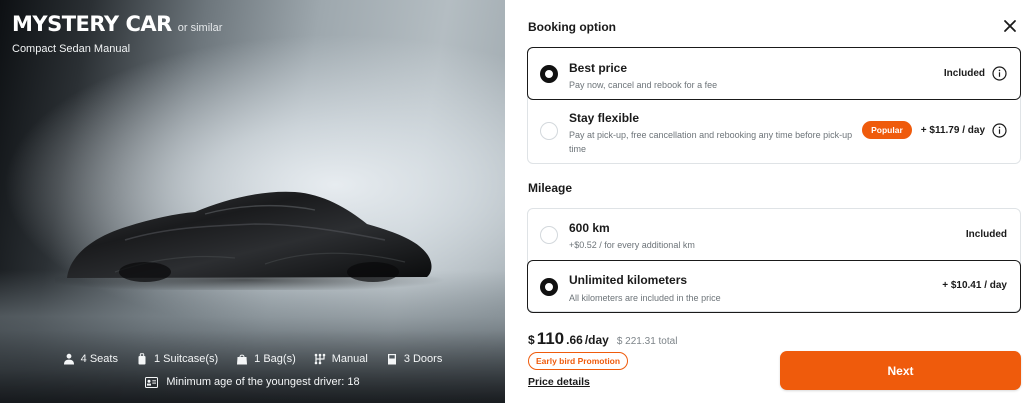  Describe the element at coordinates (900, 370) in the screenshot. I see `next-button: Next` at that location.